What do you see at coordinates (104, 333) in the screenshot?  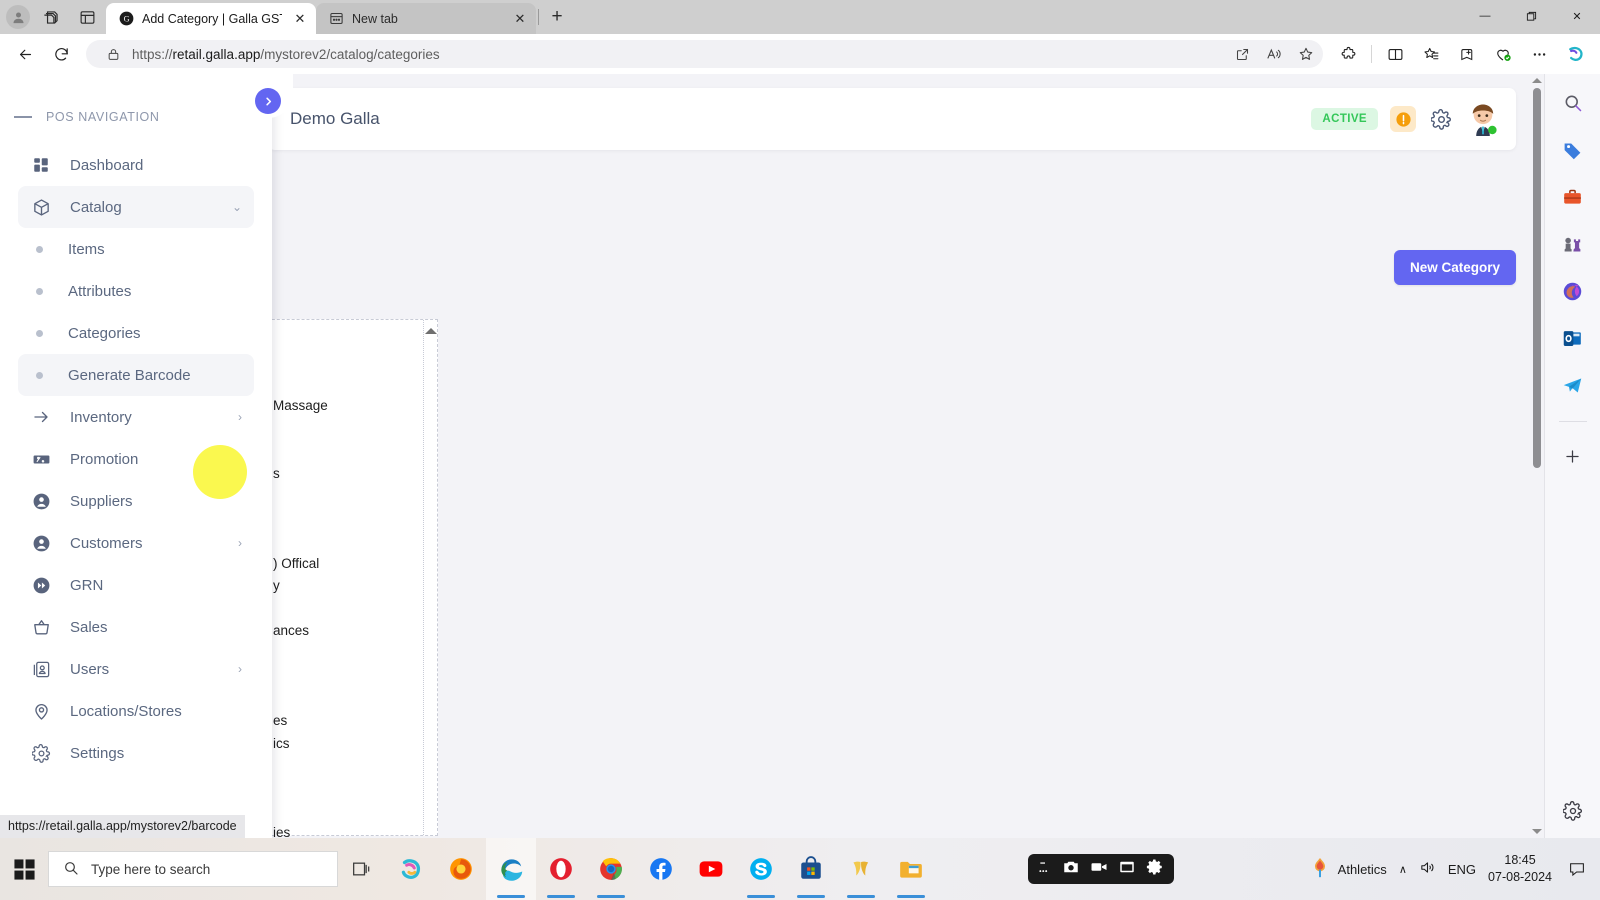 I see `sidebar-item-label: Categories` at bounding box center [104, 333].